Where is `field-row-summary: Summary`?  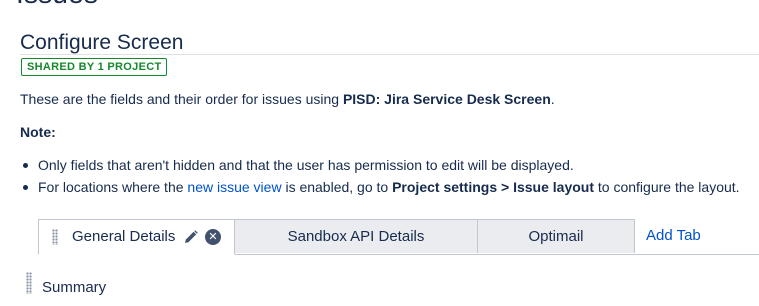
field-row-summary: Summary is located at coordinates (74, 287).